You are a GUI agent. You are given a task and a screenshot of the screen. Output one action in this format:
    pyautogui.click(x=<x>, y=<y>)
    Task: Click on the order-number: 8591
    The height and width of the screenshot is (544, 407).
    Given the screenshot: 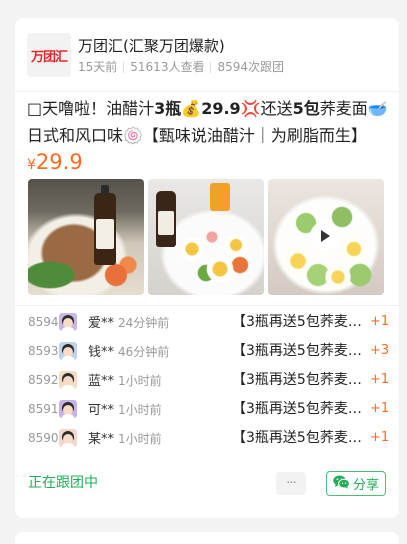 What is the action you would take?
    pyautogui.click(x=43, y=409)
    